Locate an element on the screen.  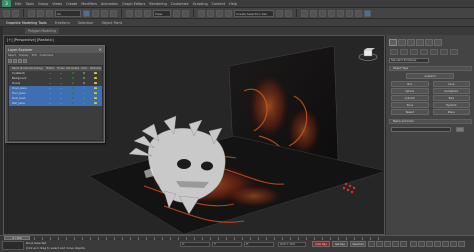
previous-frame-icon is located at coordinates (379, 244).